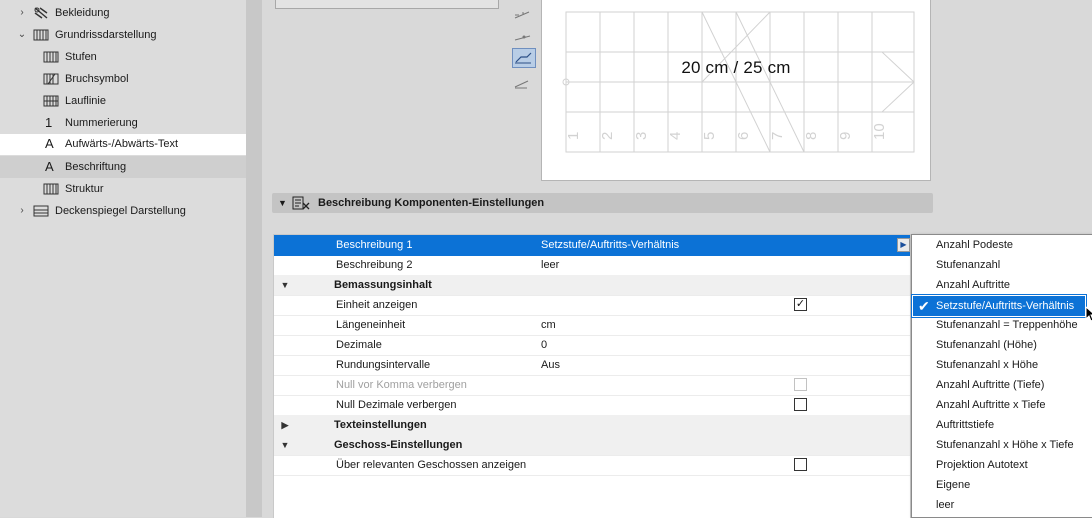 The width and height of the screenshot is (1092, 518). What do you see at coordinates (675, 136) in the screenshot?
I see `stair-number: 4` at bounding box center [675, 136].